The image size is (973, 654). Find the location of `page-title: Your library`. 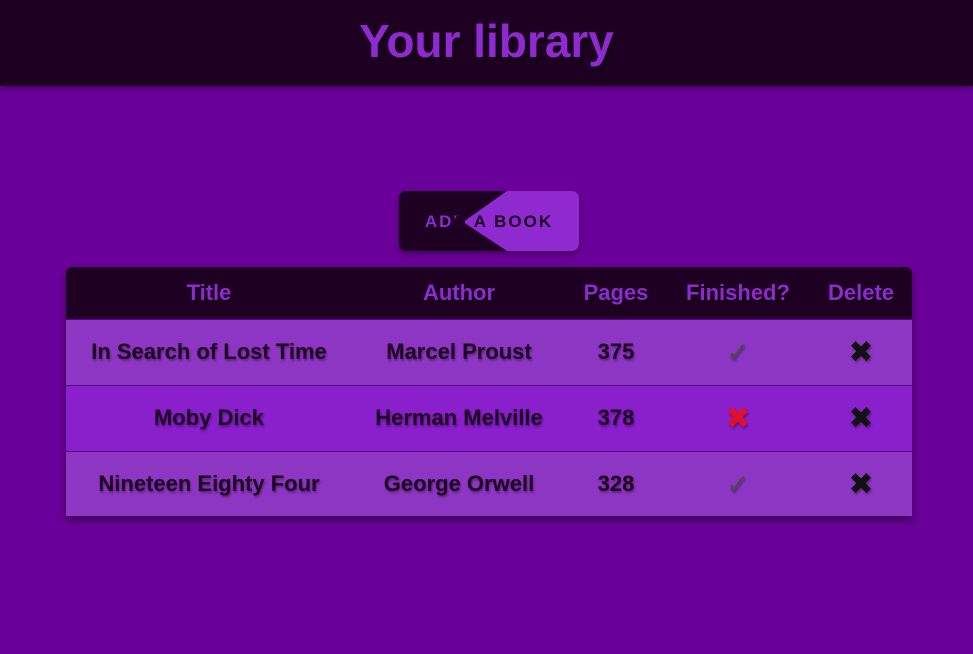

page-title: Your library is located at coordinates (486, 41).